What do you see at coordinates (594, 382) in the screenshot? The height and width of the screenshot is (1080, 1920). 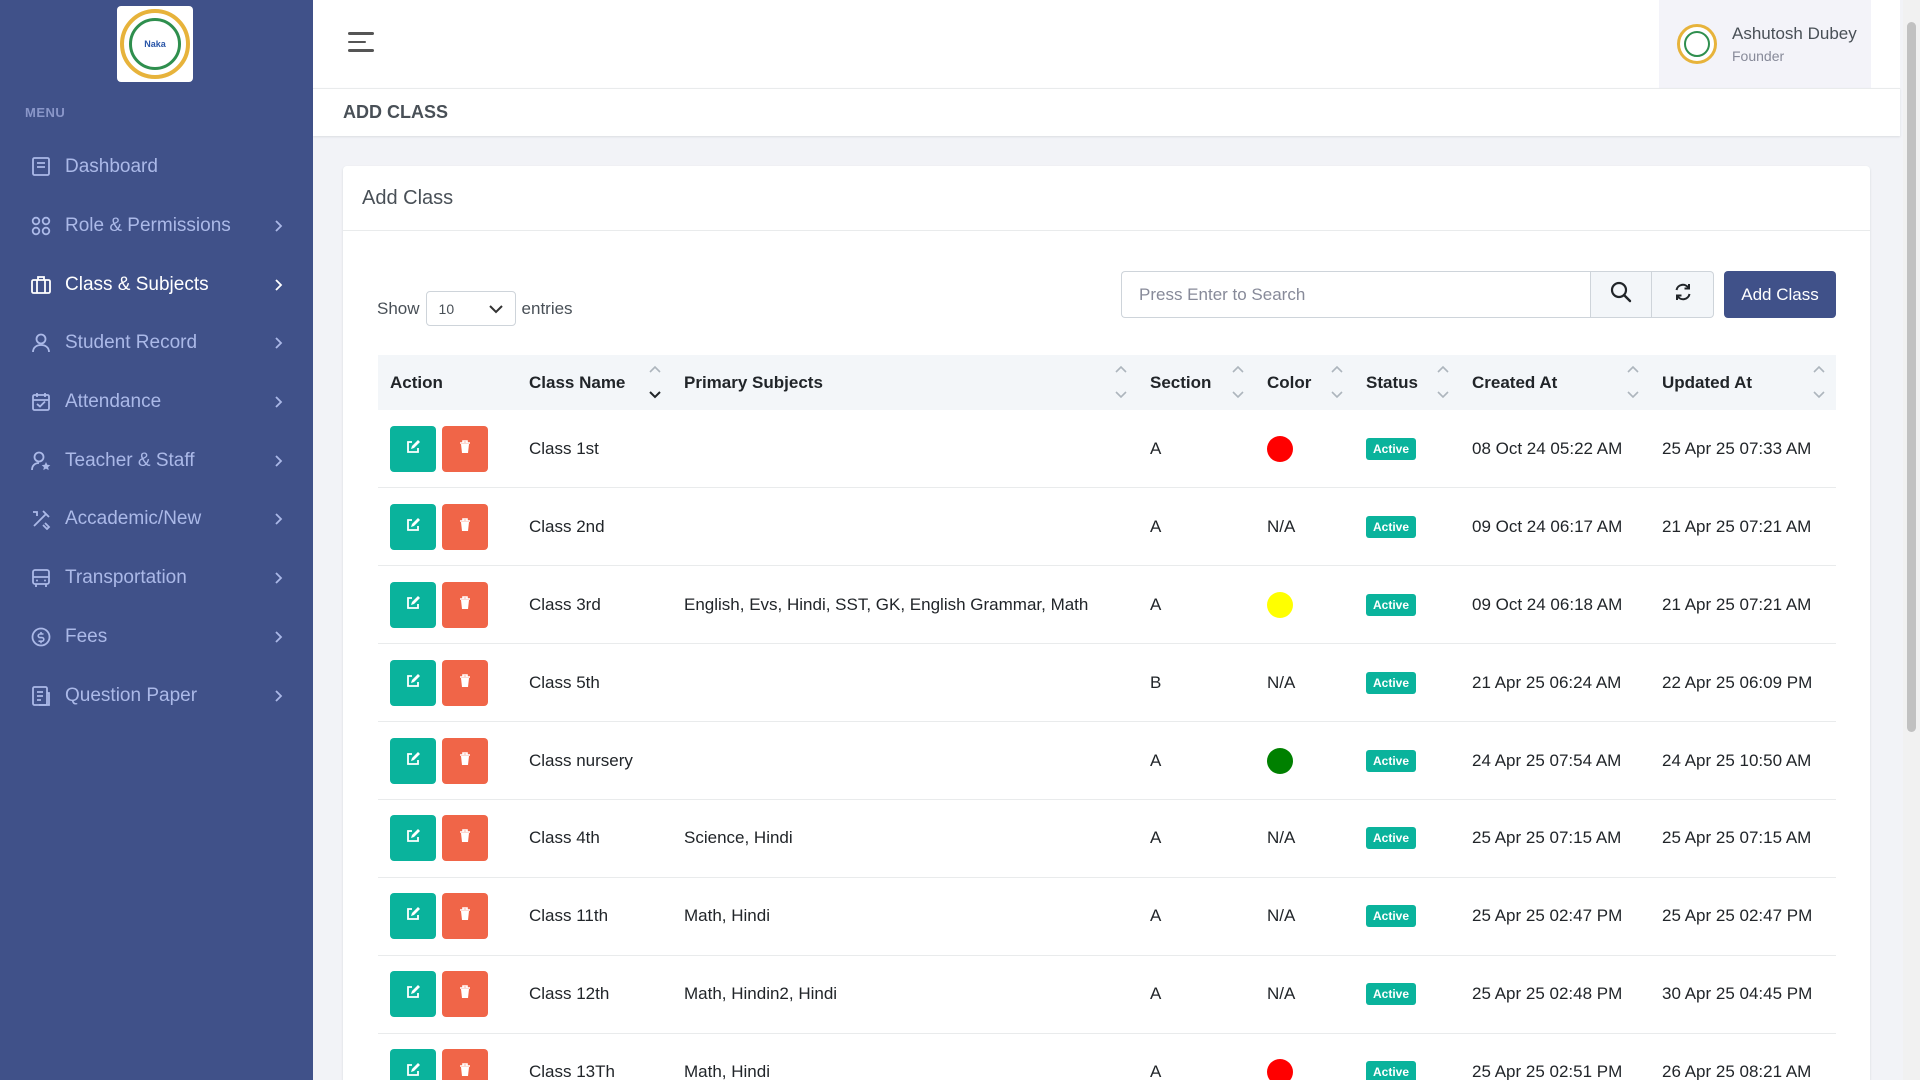 I see `column-header-class-name: Class Name` at bounding box center [594, 382].